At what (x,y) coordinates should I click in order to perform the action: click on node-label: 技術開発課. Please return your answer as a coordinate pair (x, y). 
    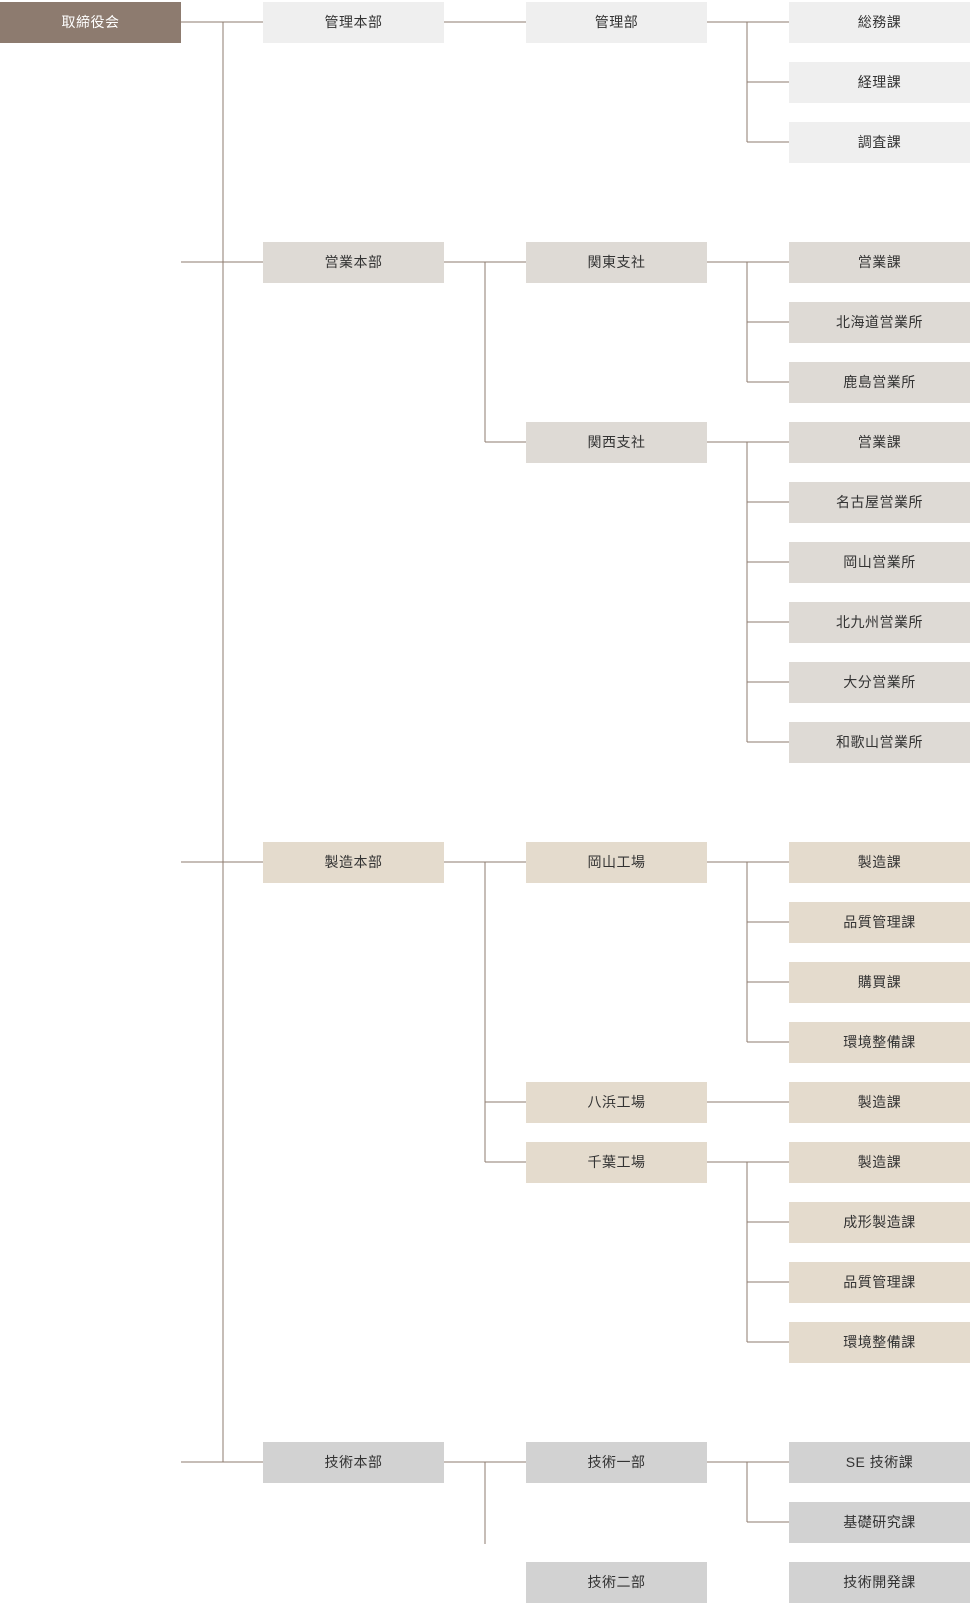
    Looking at the image, I should click on (879, 1581).